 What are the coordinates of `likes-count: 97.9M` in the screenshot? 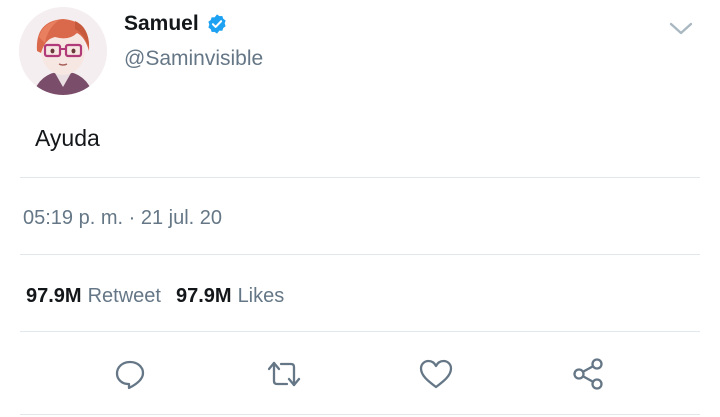 It's located at (203, 296).